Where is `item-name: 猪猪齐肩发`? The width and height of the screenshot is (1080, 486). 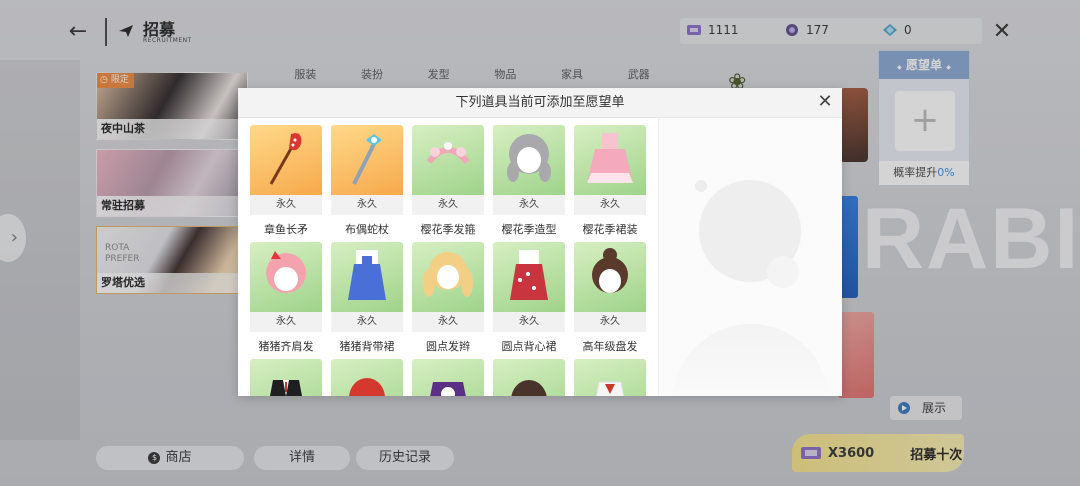
item-name: 猪猪齐肩发 is located at coordinates (286, 346).